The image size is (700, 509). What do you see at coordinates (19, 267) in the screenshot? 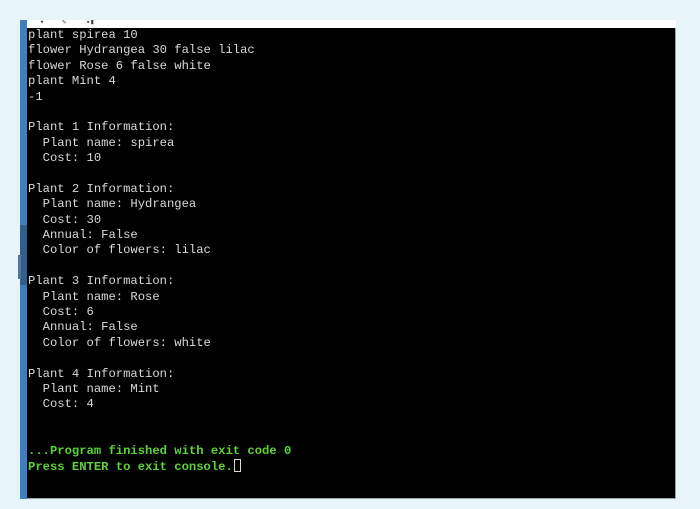
I see `resize-handle` at bounding box center [19, 267].